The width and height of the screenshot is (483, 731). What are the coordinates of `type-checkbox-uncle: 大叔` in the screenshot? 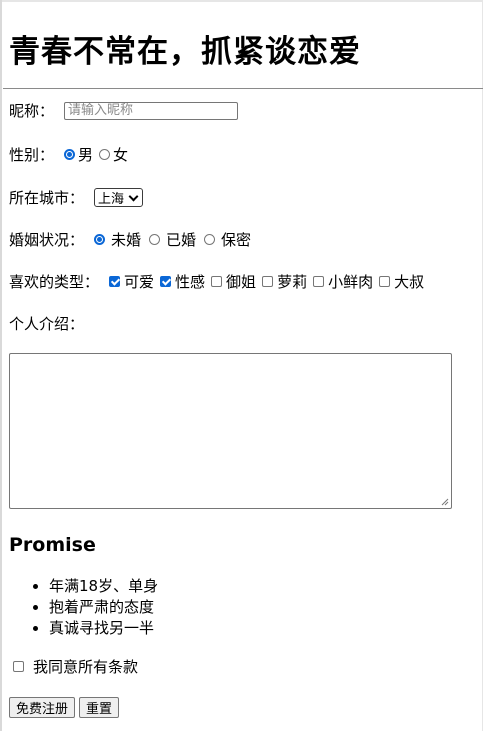 It's located at (401, 281).